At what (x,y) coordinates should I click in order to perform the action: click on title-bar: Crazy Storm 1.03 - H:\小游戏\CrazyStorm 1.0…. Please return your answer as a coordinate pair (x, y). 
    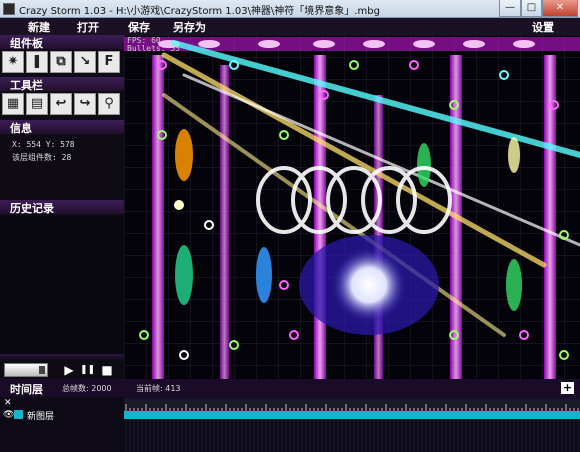
    Looking at the image, I should click on (290, 9).